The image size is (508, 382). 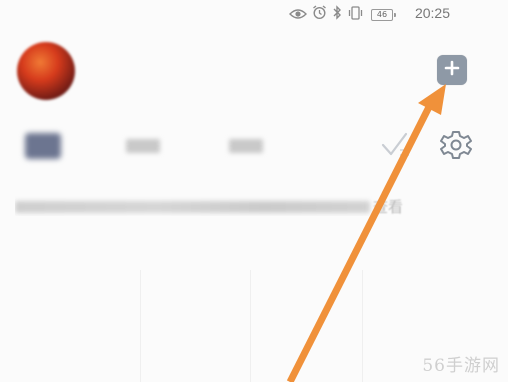 I want to click on bluetooth-icon, so click(x=337, y=14).